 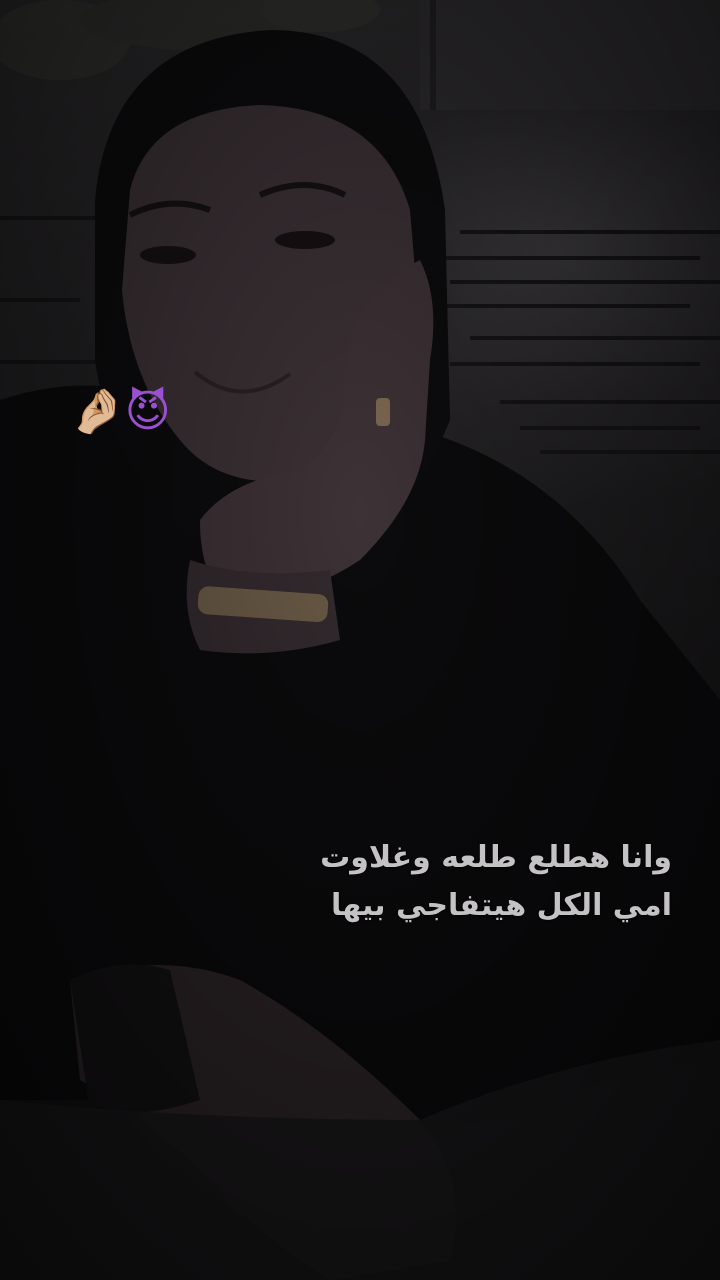 What do you see at coordinates (147, 411) in the screenshot?
I see `smiling-devil-icon: 😈` at bounding box center [147, 411].